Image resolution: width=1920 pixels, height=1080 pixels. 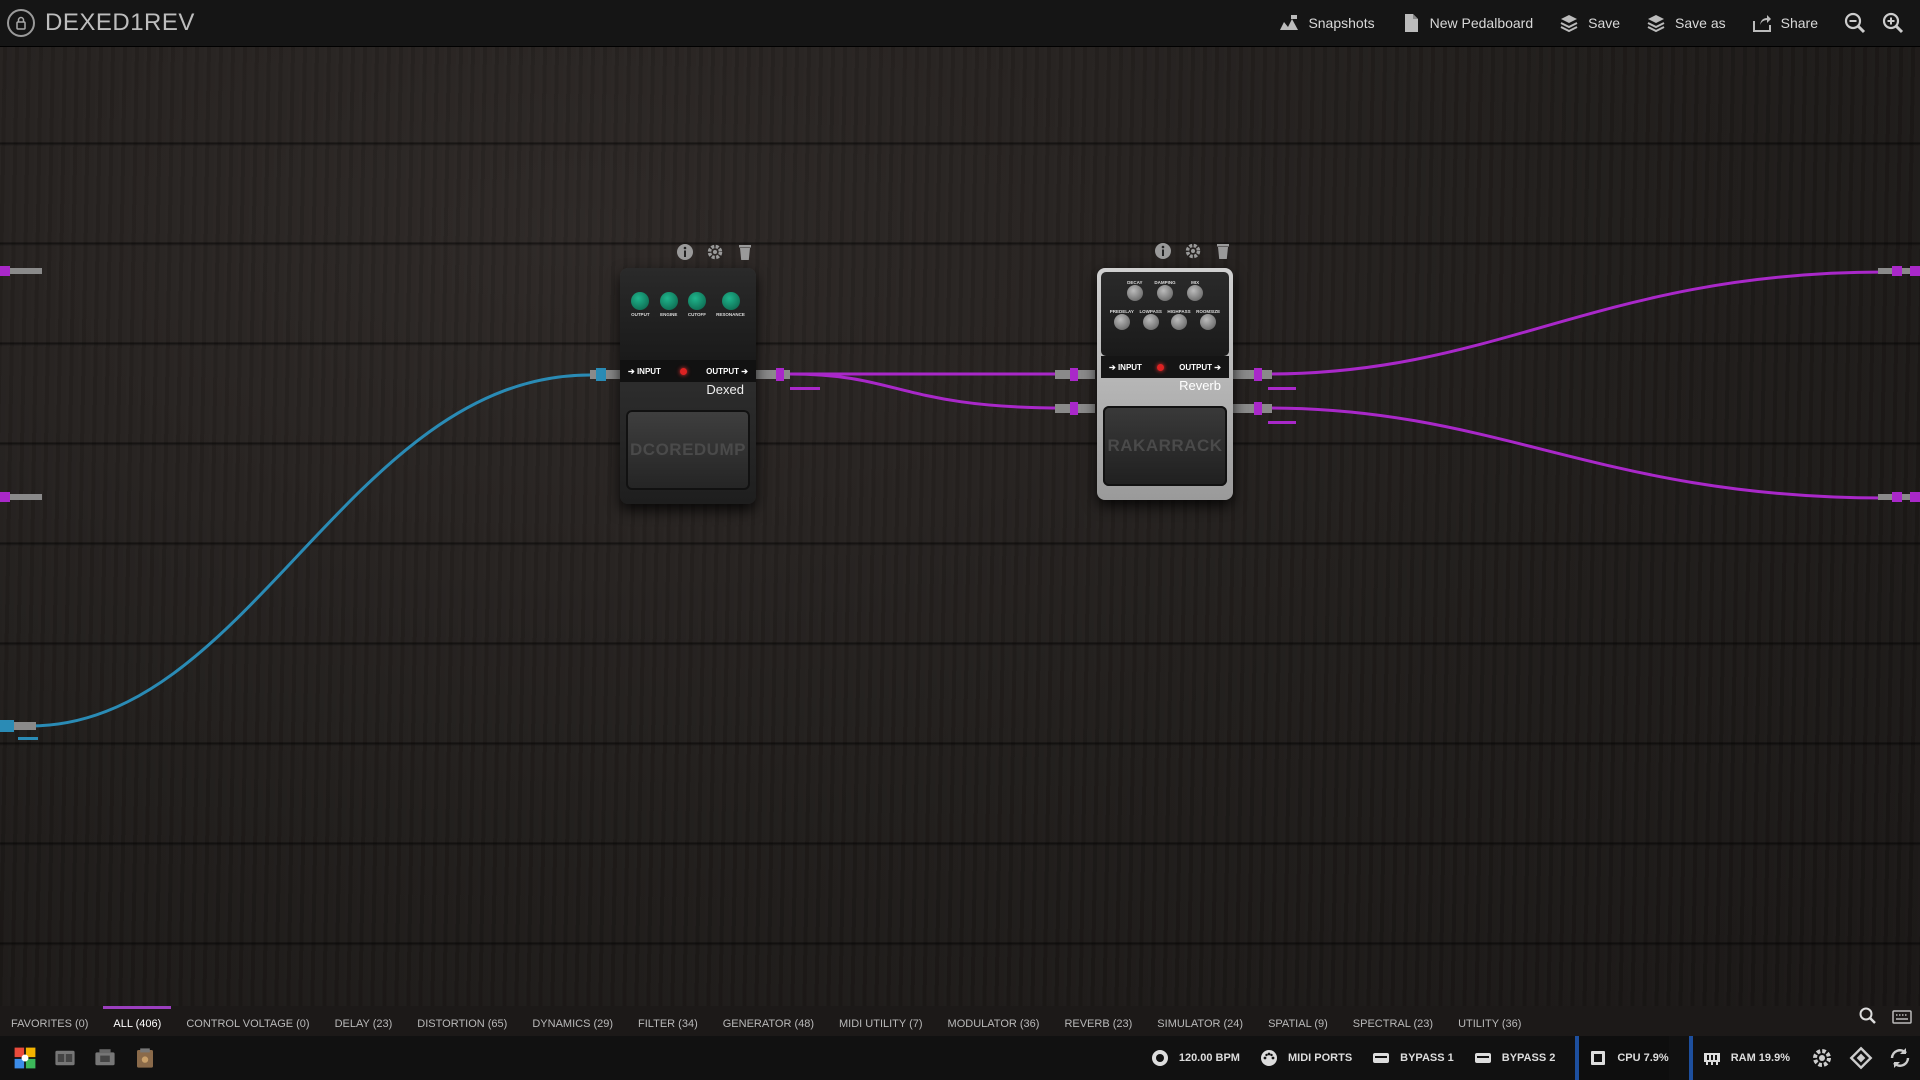 I want to click on reverb-footswitch: RAKARRACK, so click(x=1165, y=446).